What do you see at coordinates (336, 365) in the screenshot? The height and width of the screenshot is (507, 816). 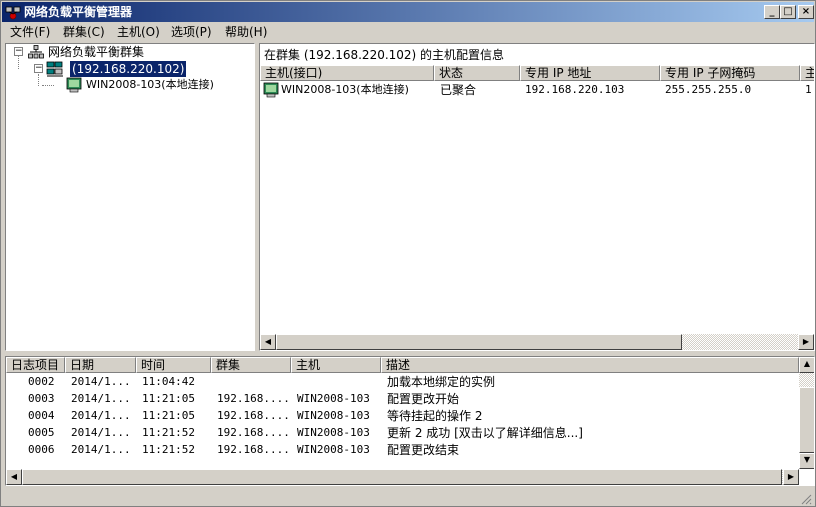 I see `col-host: 主机` at bounding box center [336, 365].